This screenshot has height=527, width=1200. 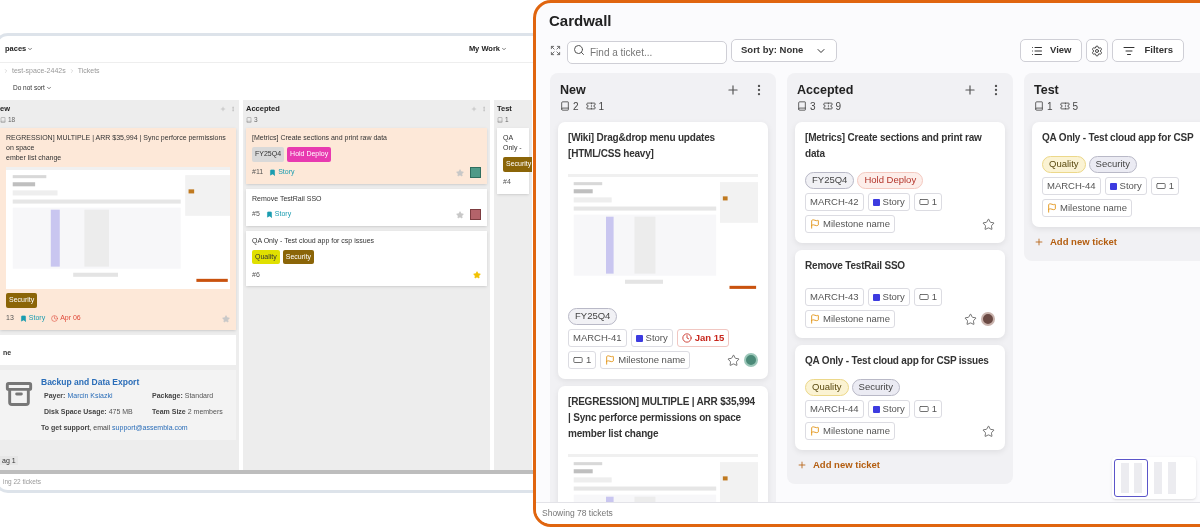 What do you see at coordinates (1071, 186) in the screenshot?
I see `ticket-id: MARCH-44` at bounding box center [1071, 186].